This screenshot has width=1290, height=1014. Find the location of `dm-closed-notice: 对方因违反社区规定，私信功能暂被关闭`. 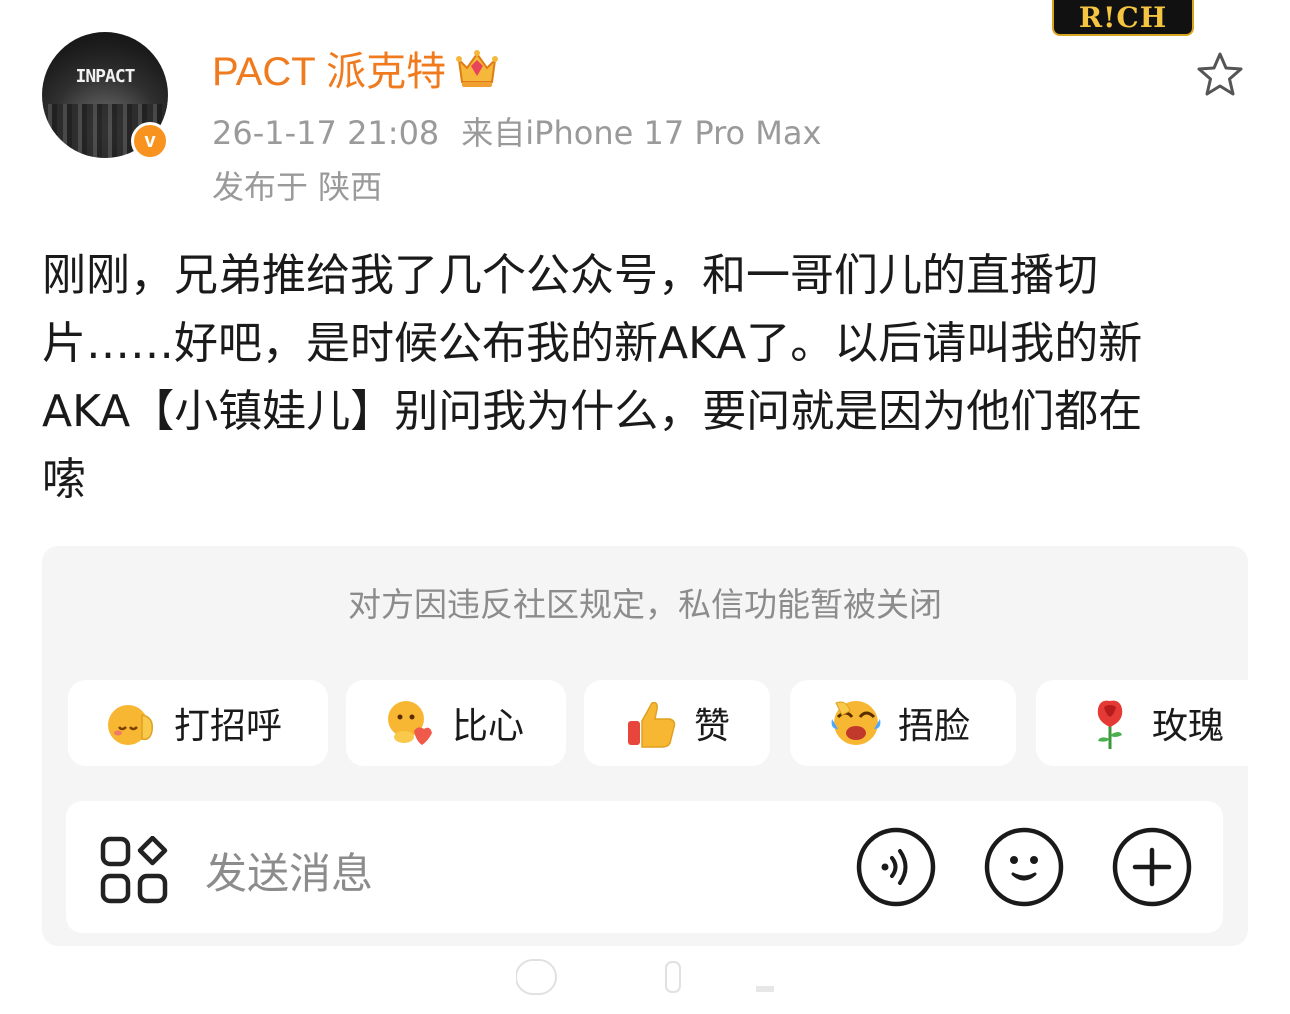

dm-closed-notice: 对方因违反社区规定，私信功能暂被关闭 is located at coordinates (645, 604).